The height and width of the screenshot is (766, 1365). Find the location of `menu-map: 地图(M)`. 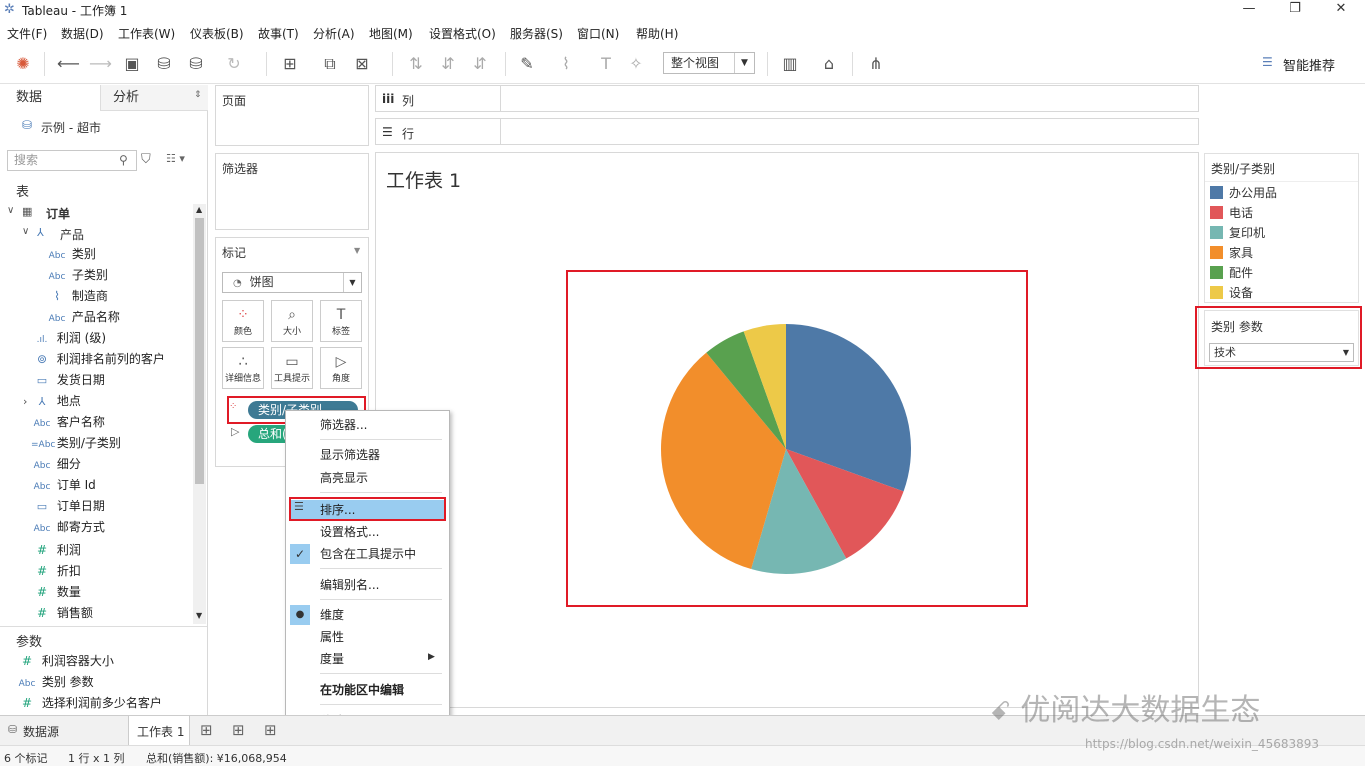

menu-map: 地图(M) is located at coordinates (391, 33).